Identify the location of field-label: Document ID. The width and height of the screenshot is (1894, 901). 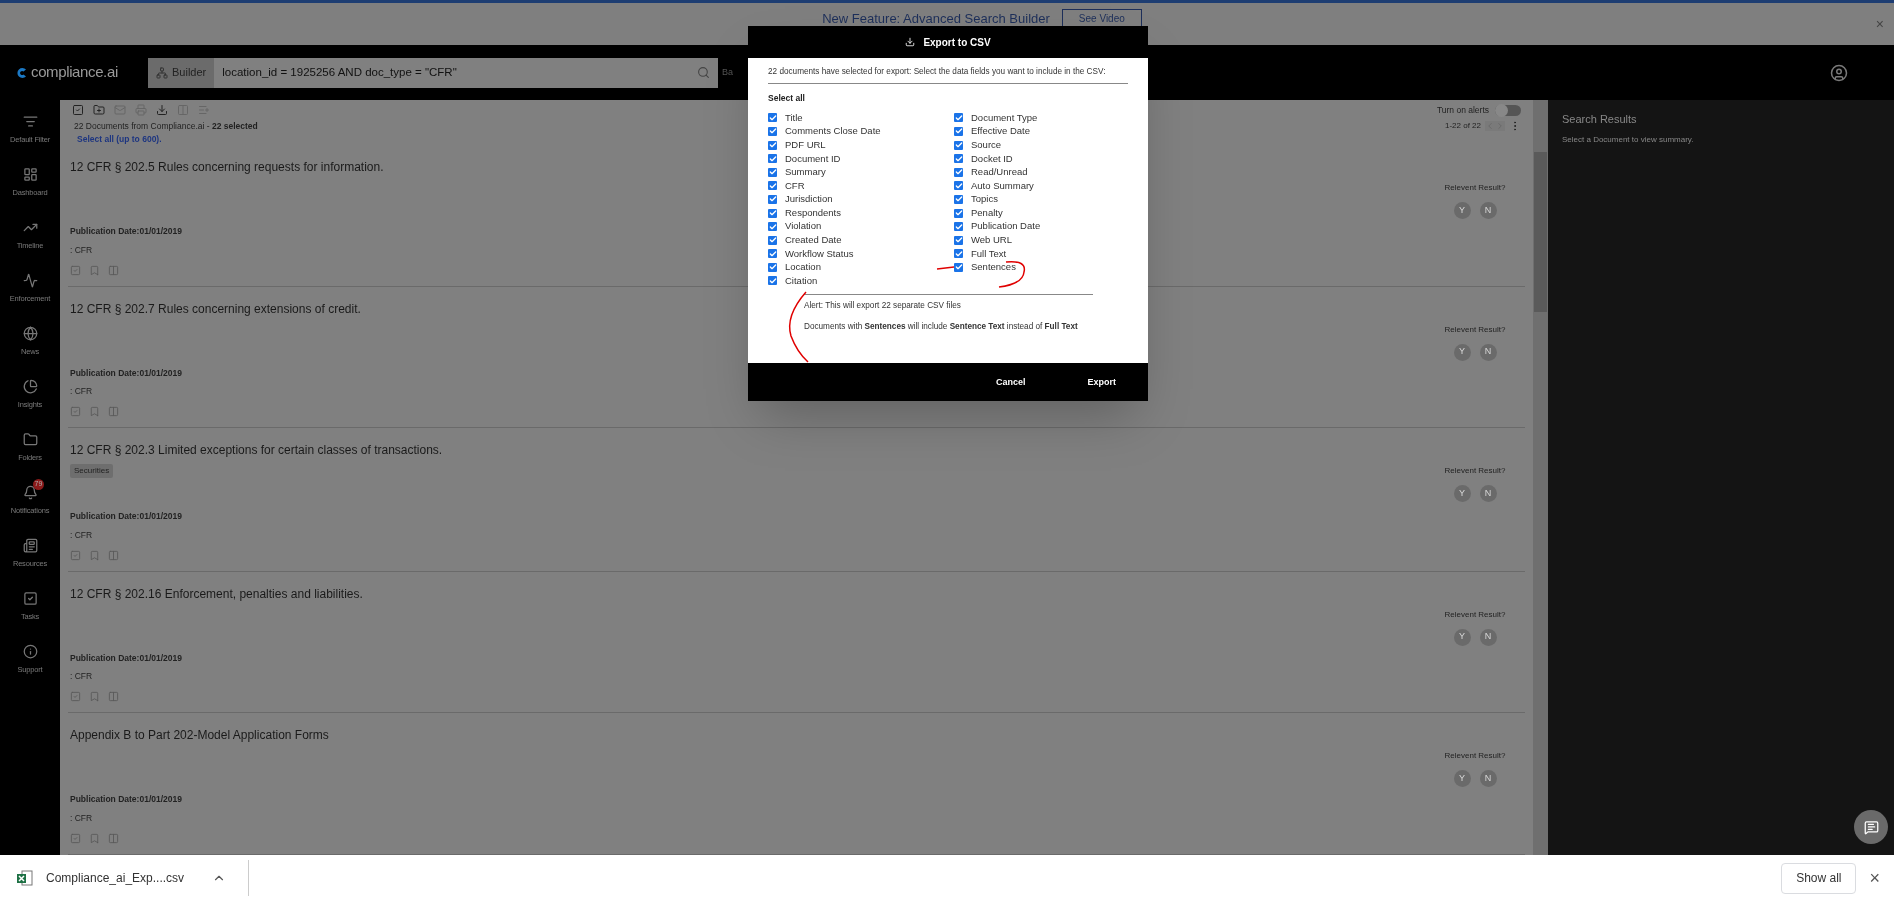
(813, 158).